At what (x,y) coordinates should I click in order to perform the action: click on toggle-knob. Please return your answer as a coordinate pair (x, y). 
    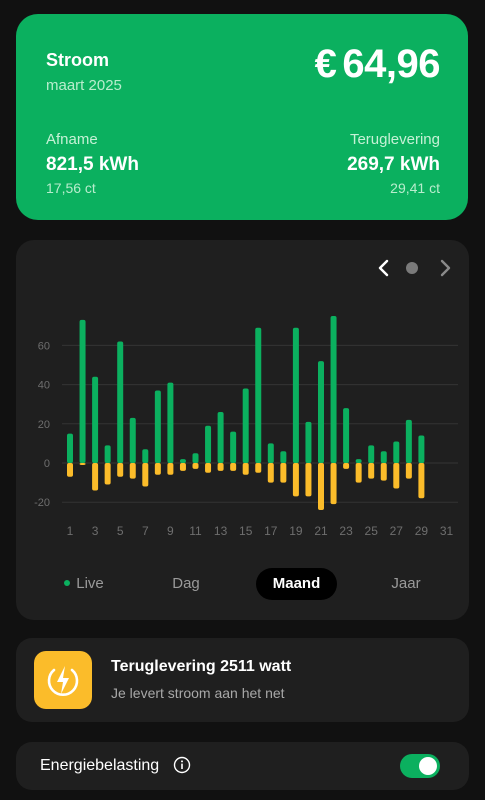
    Looking at the image, I should click on (428, 766).